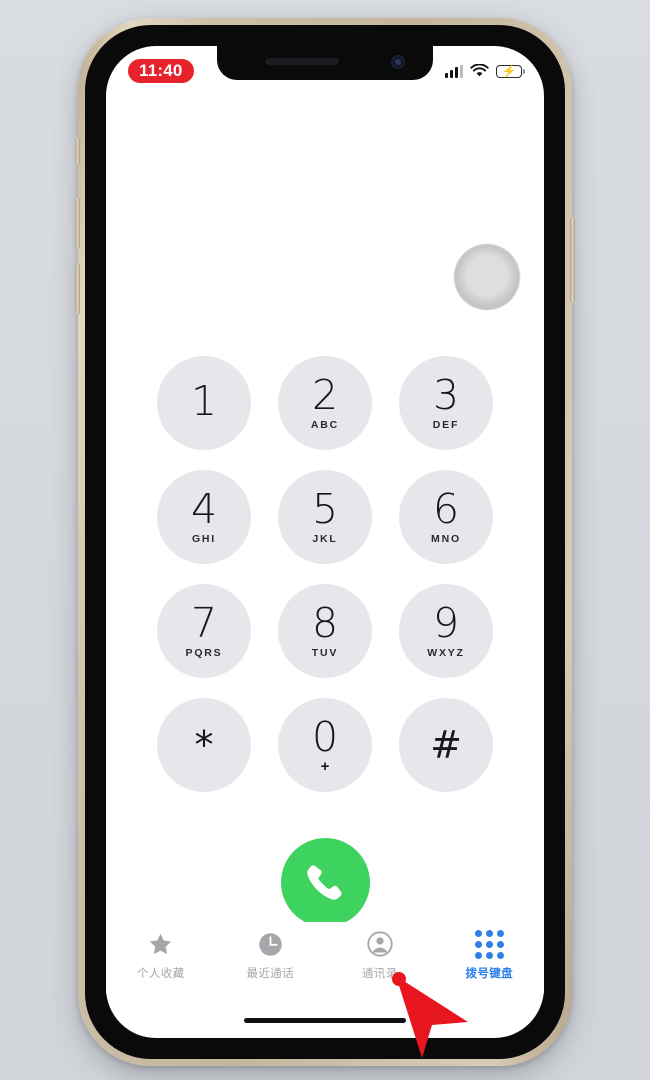 The width and height of the screenshot is (650, 1080). I want to click on key-digit: 2, so click(325, 395).